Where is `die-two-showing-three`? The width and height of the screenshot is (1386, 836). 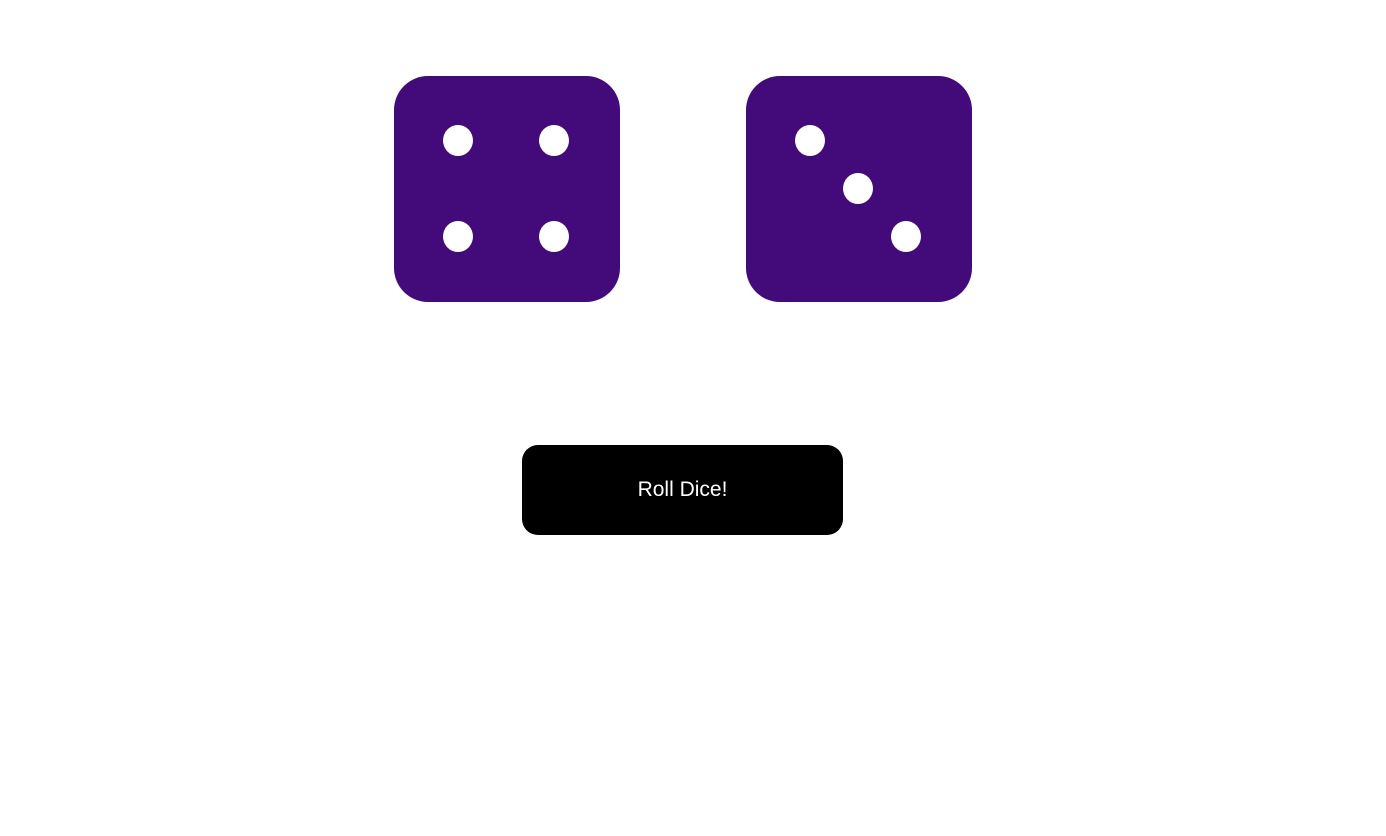
die-two-showing-three is located at coordinates (859, 189).